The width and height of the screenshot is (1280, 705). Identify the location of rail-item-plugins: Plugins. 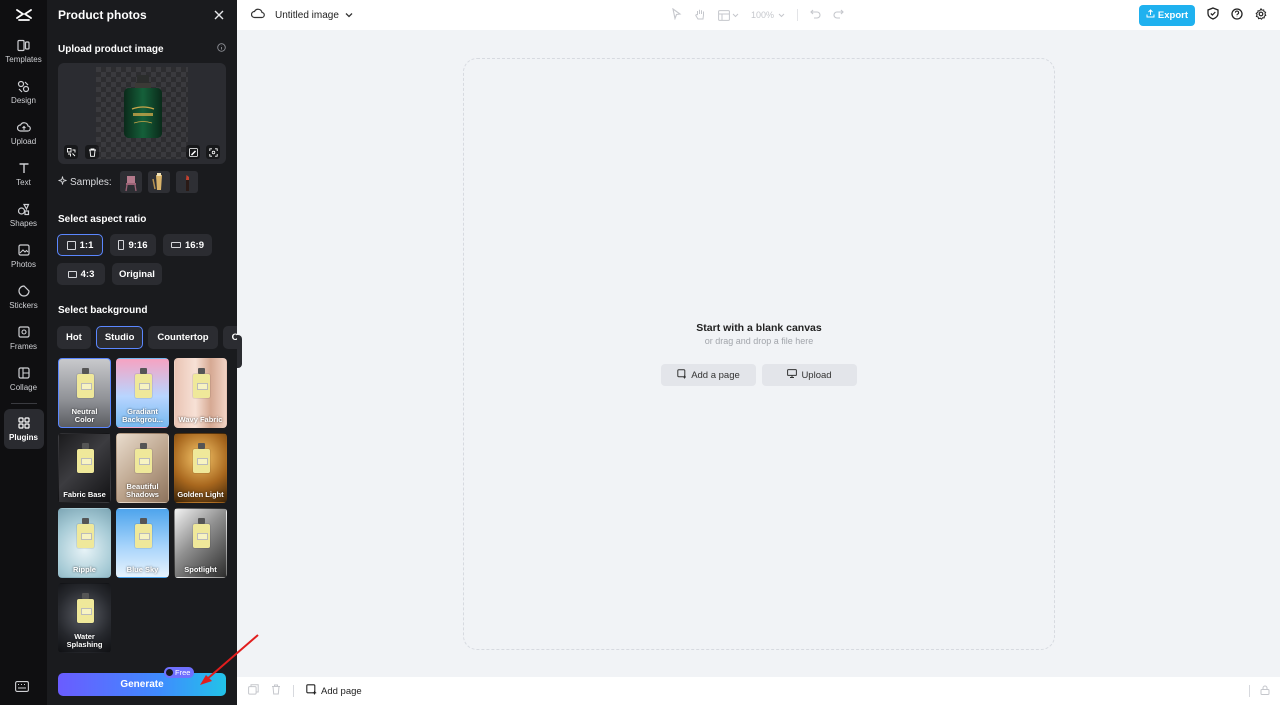
(23, 429).